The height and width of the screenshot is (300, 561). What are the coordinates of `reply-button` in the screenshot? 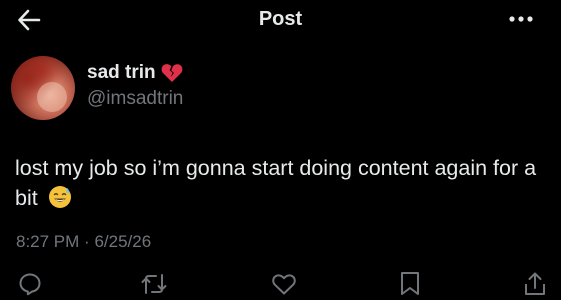 It's located at (30, 284).